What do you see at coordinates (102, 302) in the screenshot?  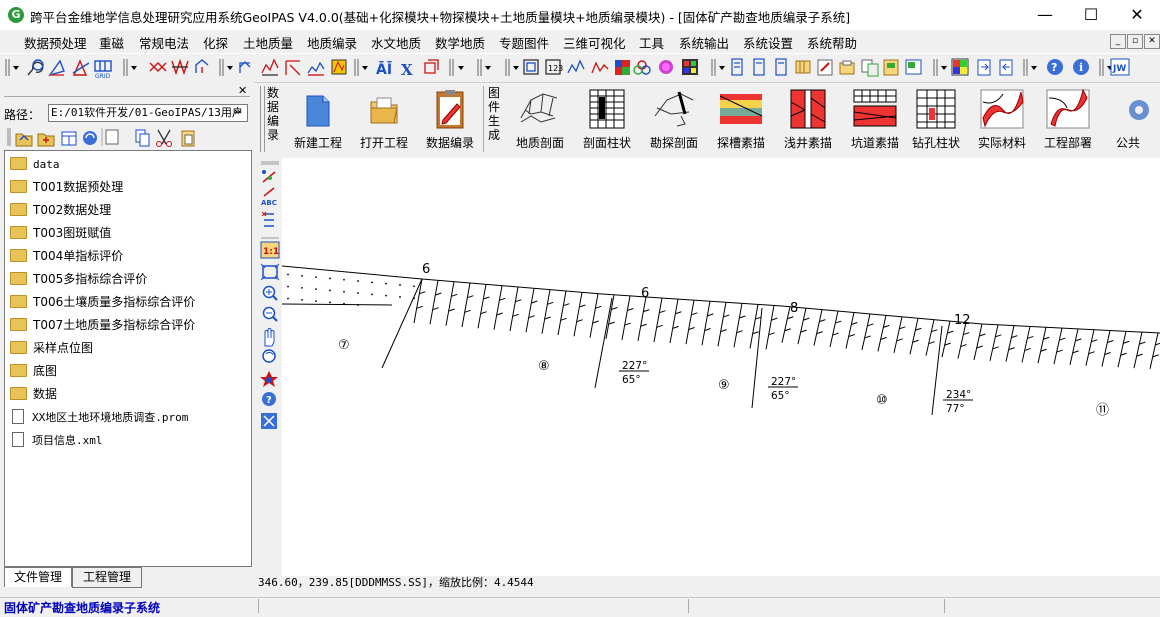 I see `tree-item-t006: T006土壤质量多指标综合评价` at bounding box center [102, 302].